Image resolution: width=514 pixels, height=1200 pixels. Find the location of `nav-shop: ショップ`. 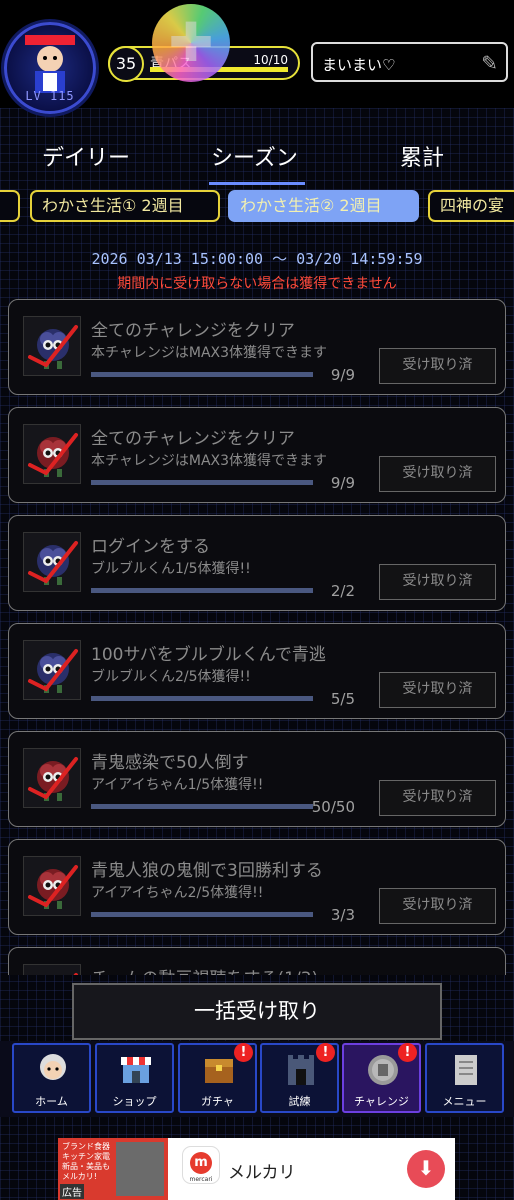

nav-shop: ショップ is located at coordinates (134, 1078).